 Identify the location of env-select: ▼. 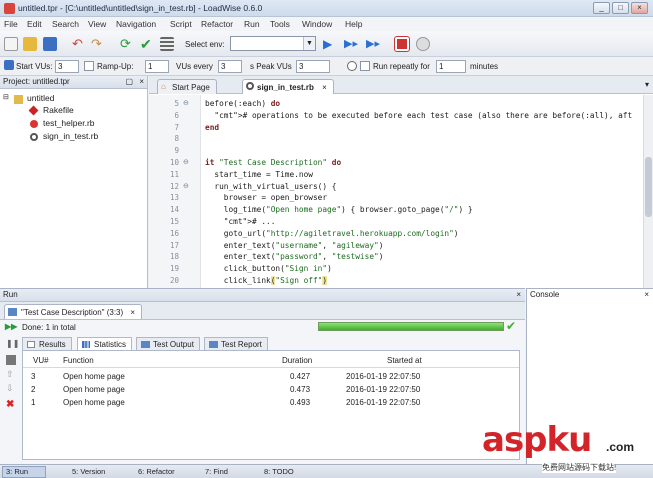
(273, 43).